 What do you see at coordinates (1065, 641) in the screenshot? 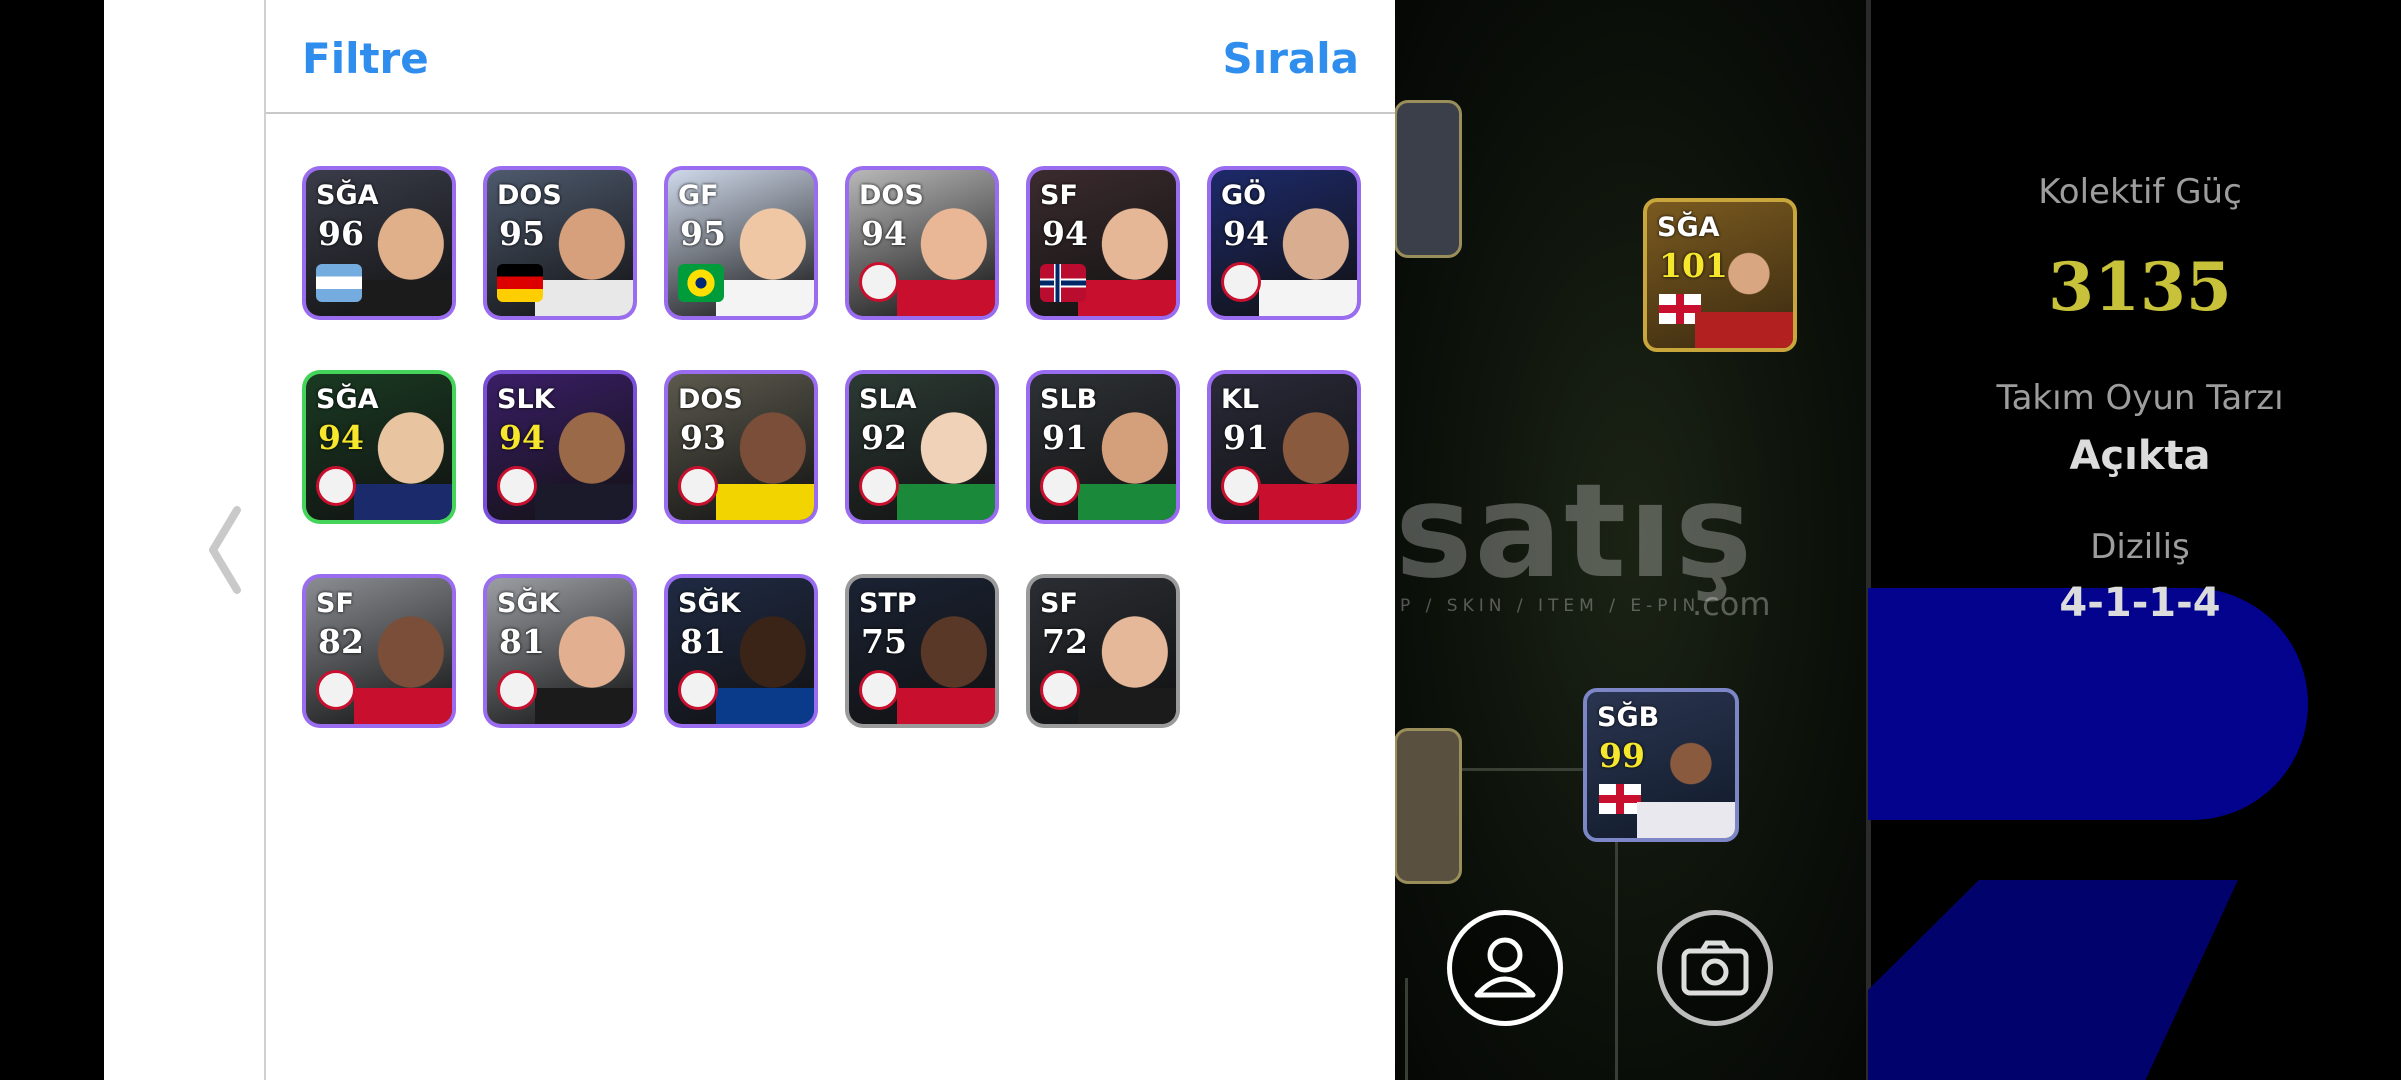
I see `card-rating: 72` at bounding box center [1065, 641].